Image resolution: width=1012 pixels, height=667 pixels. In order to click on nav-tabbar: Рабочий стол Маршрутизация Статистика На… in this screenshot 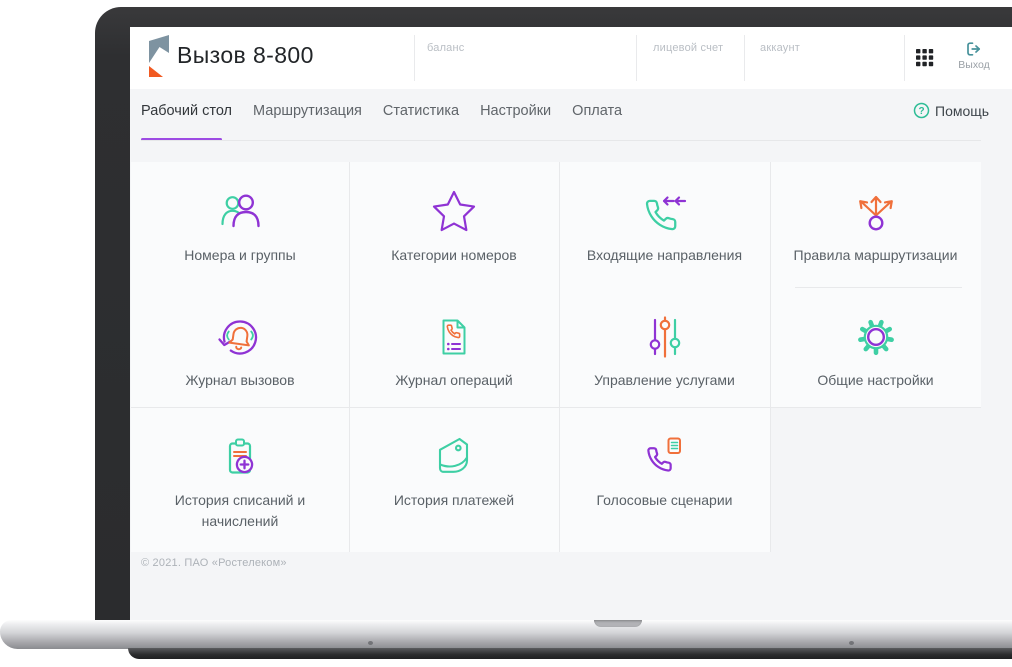, I will do `click(571, 115)`.